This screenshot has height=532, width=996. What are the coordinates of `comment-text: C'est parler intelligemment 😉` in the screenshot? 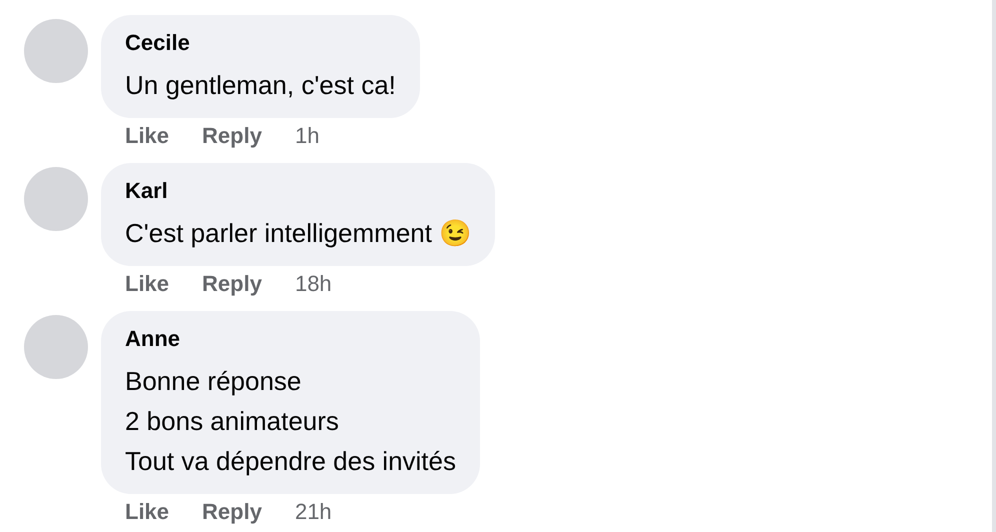 It's located at (298, 233).